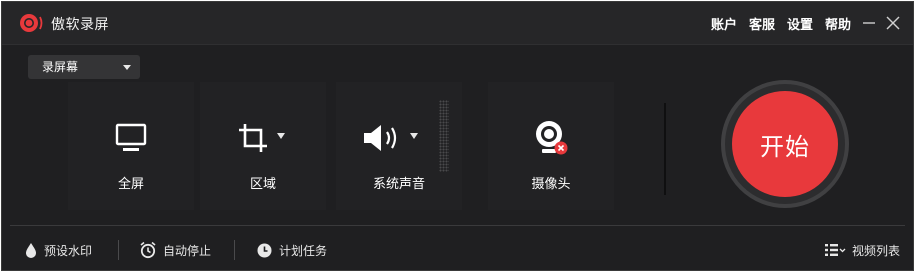 The height and width of the screenshot is (274, 916). Describe the element at coordinates (665, 149) in the screenshot. I see `divider` at that location.